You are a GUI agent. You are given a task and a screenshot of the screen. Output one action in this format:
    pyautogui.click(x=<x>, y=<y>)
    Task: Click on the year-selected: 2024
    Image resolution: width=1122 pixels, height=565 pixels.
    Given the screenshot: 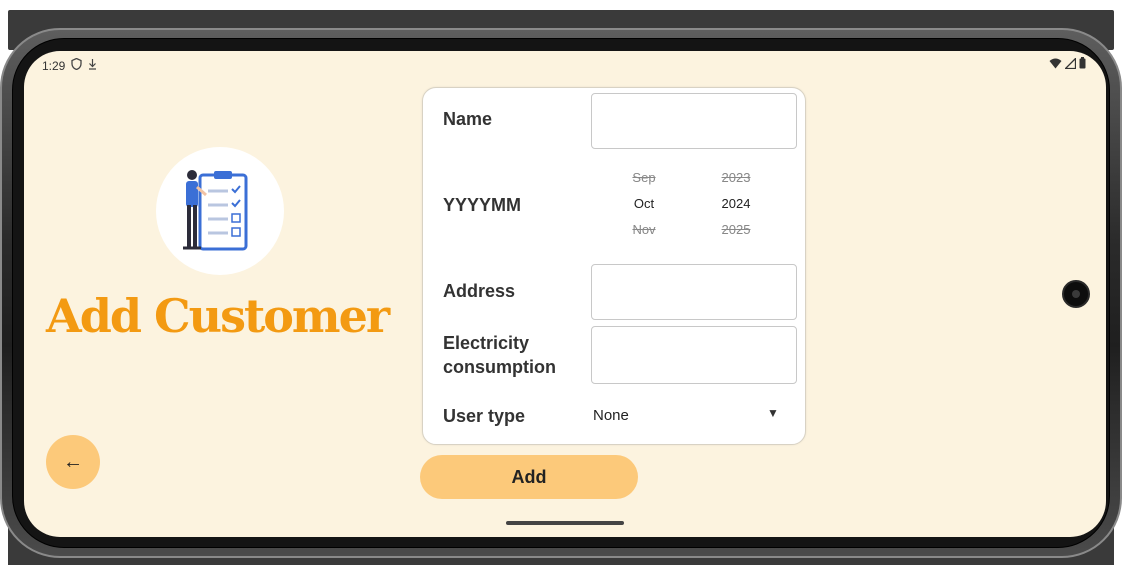 What is the action you would take?
    pyautogui.click(x=736, y=204)
    